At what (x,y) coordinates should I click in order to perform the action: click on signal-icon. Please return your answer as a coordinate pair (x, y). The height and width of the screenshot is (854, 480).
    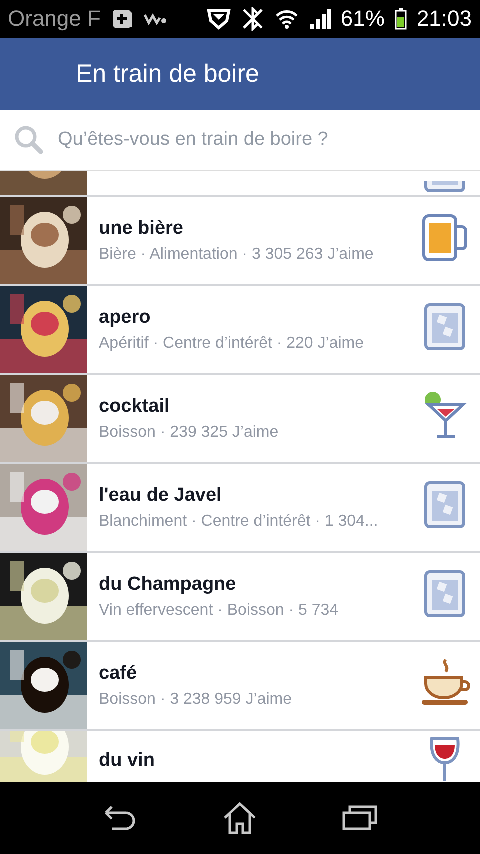
    Looking at the image, I should click on (319, 19).